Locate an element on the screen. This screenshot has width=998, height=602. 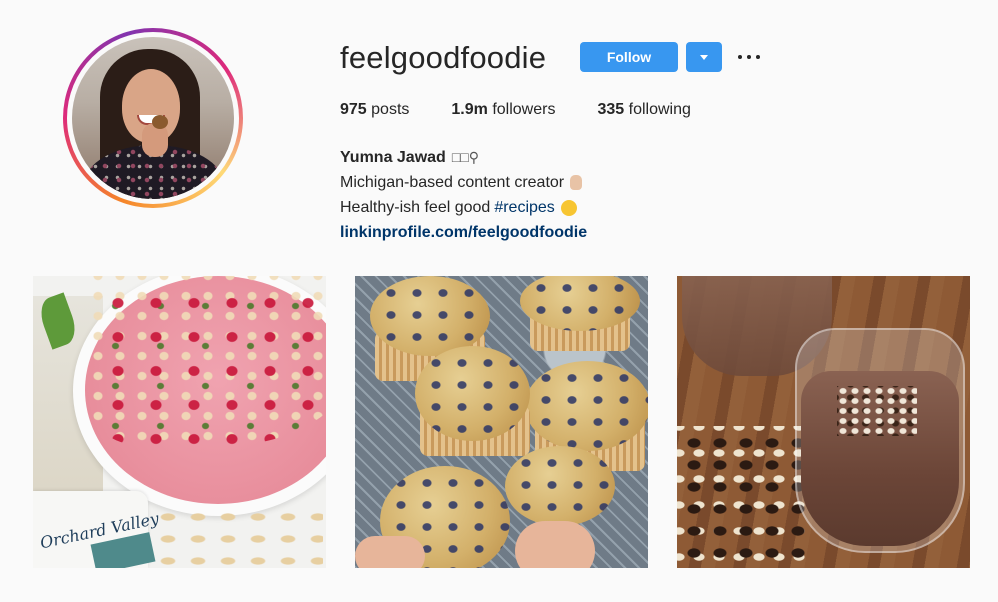
followers-stat: 1.9m followers is located at coordinates (503, 110).